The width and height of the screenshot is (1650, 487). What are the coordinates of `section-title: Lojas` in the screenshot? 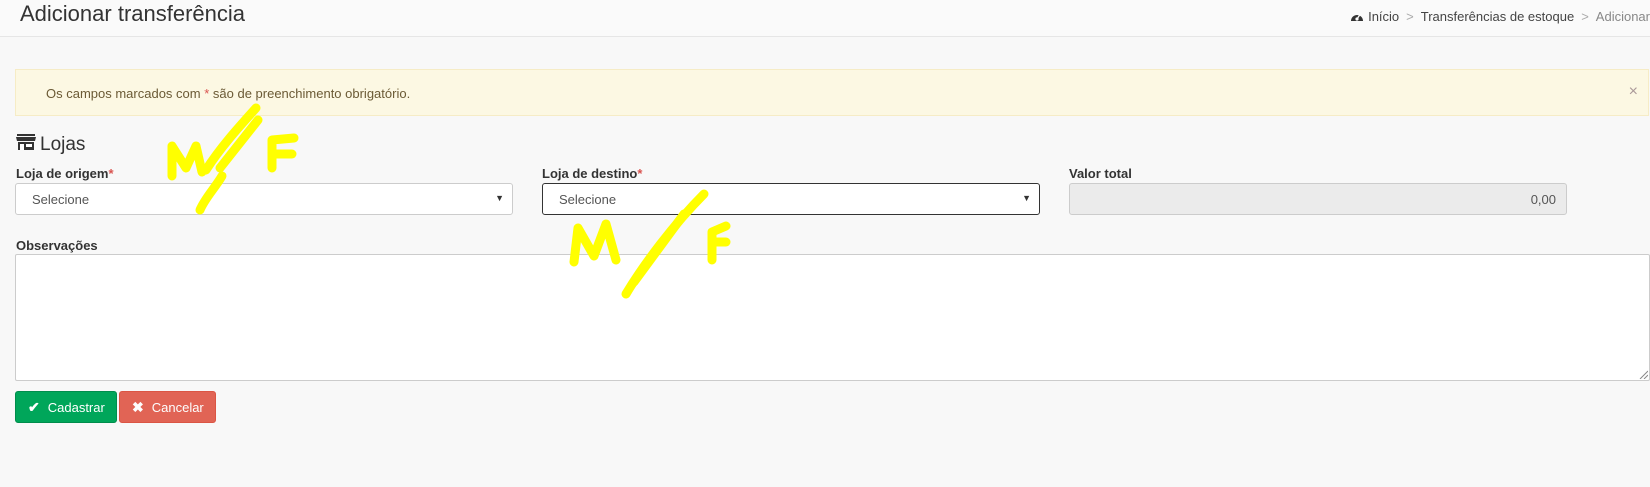 It's located at (50, 145).